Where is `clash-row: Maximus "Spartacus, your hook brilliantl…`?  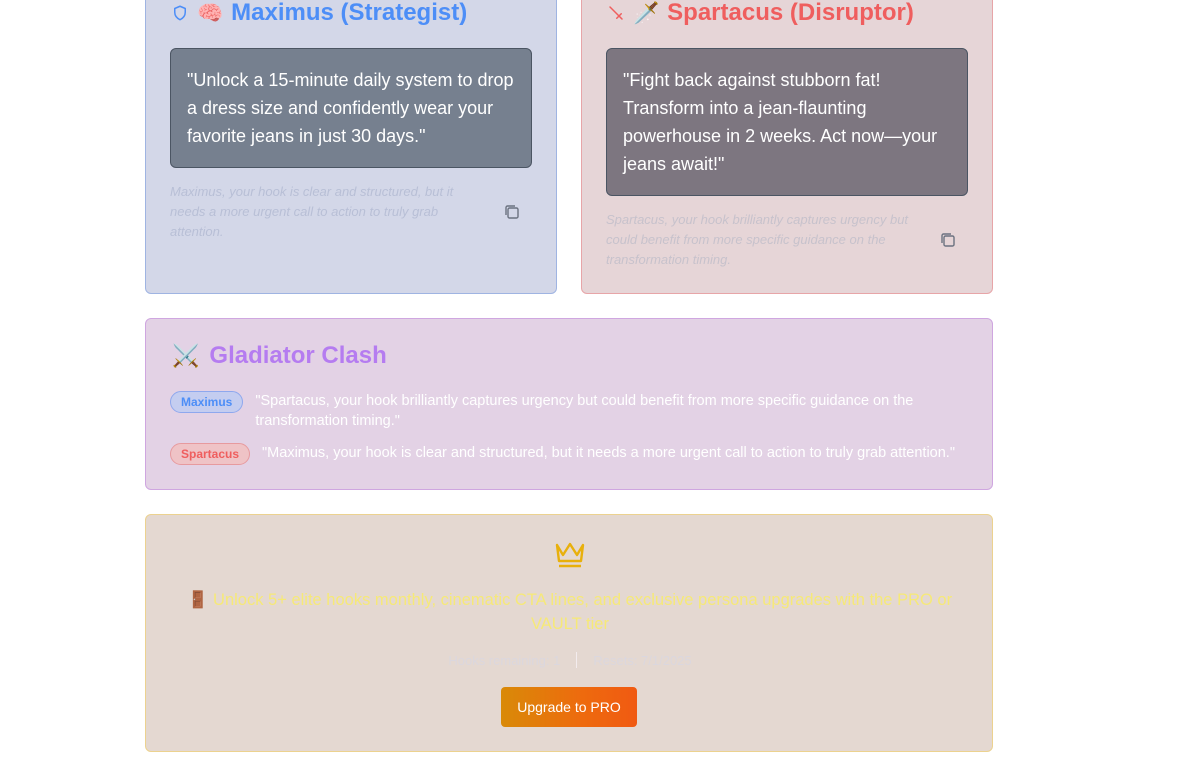 clash-row: Maximus "Spartacus, your hook brilliantl… is located at coordinates (550, 411).